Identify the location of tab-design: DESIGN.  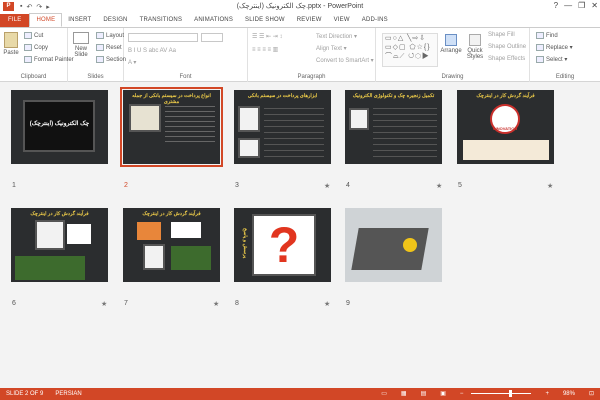
(115, 20).